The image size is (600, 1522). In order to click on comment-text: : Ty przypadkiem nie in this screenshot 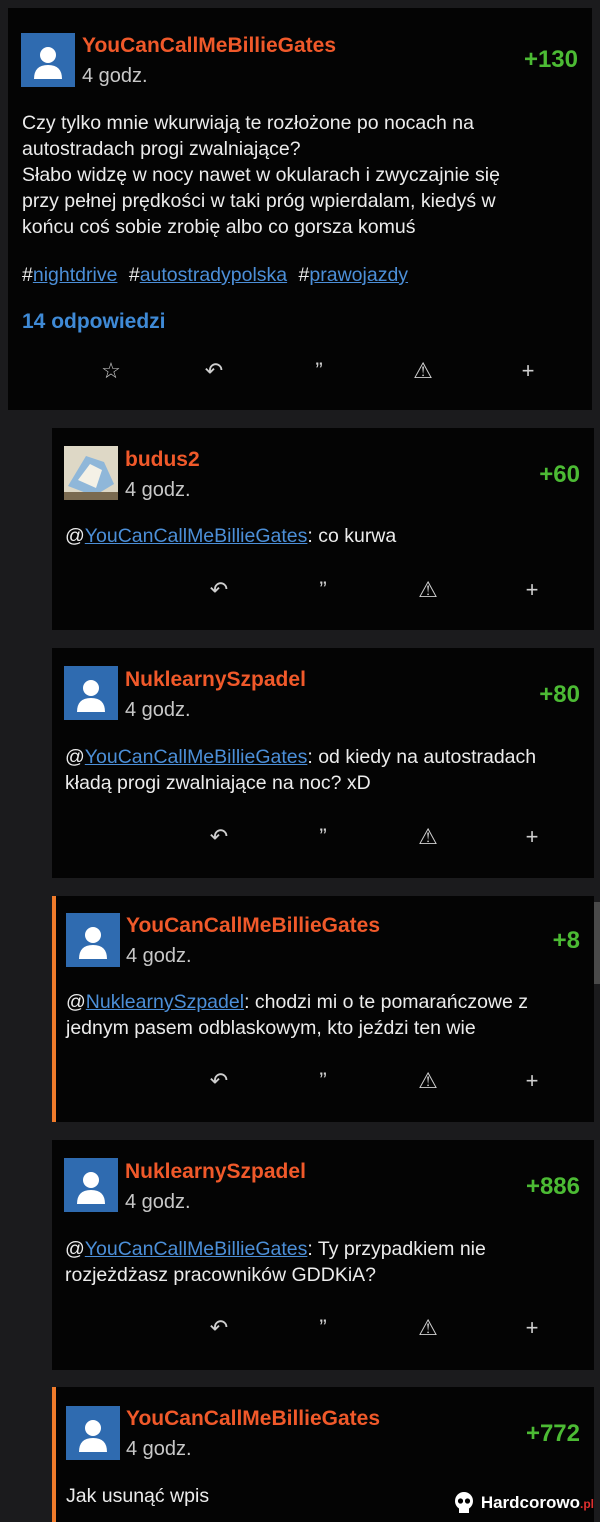, I will do `click(396, 1249)`.